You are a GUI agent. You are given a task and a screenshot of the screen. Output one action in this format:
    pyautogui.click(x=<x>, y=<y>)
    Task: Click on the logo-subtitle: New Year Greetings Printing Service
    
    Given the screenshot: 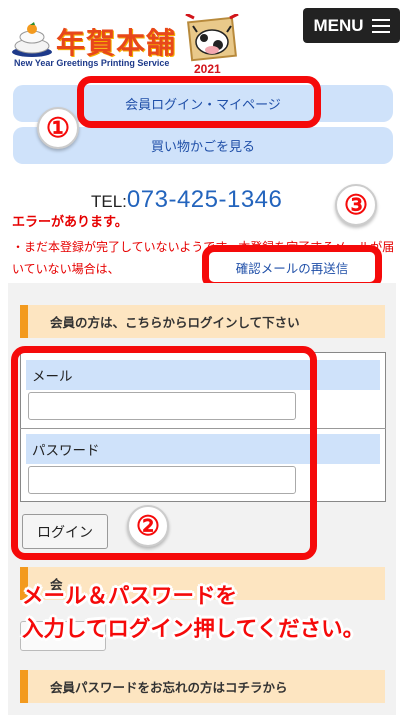 What is the action you would take?
    pyautogui.click(x=92, y=63)
    